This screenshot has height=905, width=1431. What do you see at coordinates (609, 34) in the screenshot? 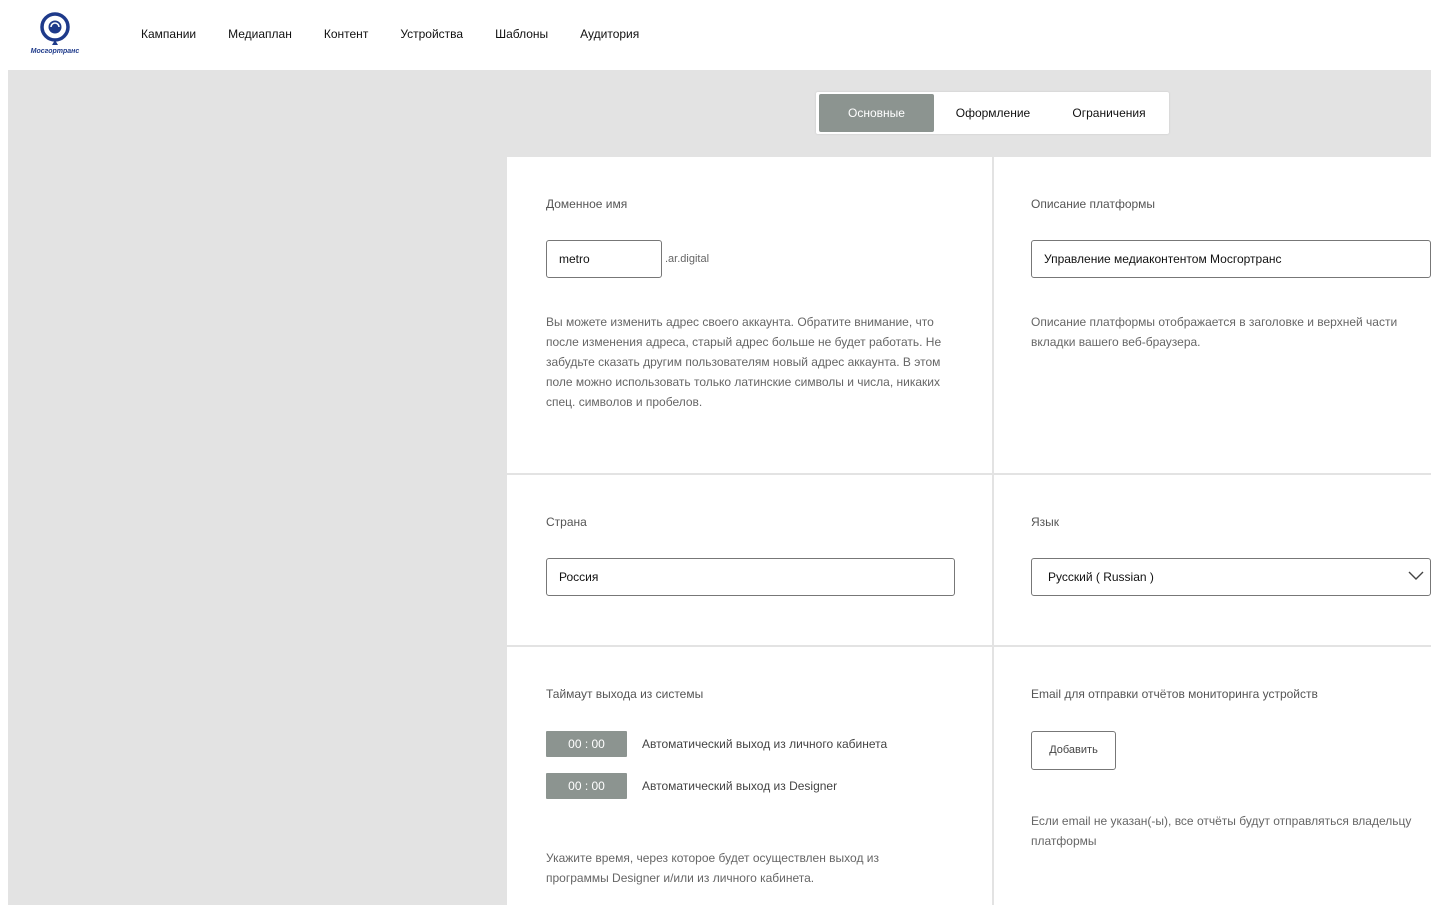
I see `nav-audience: Аудитория` at bounding box center [609, 34].